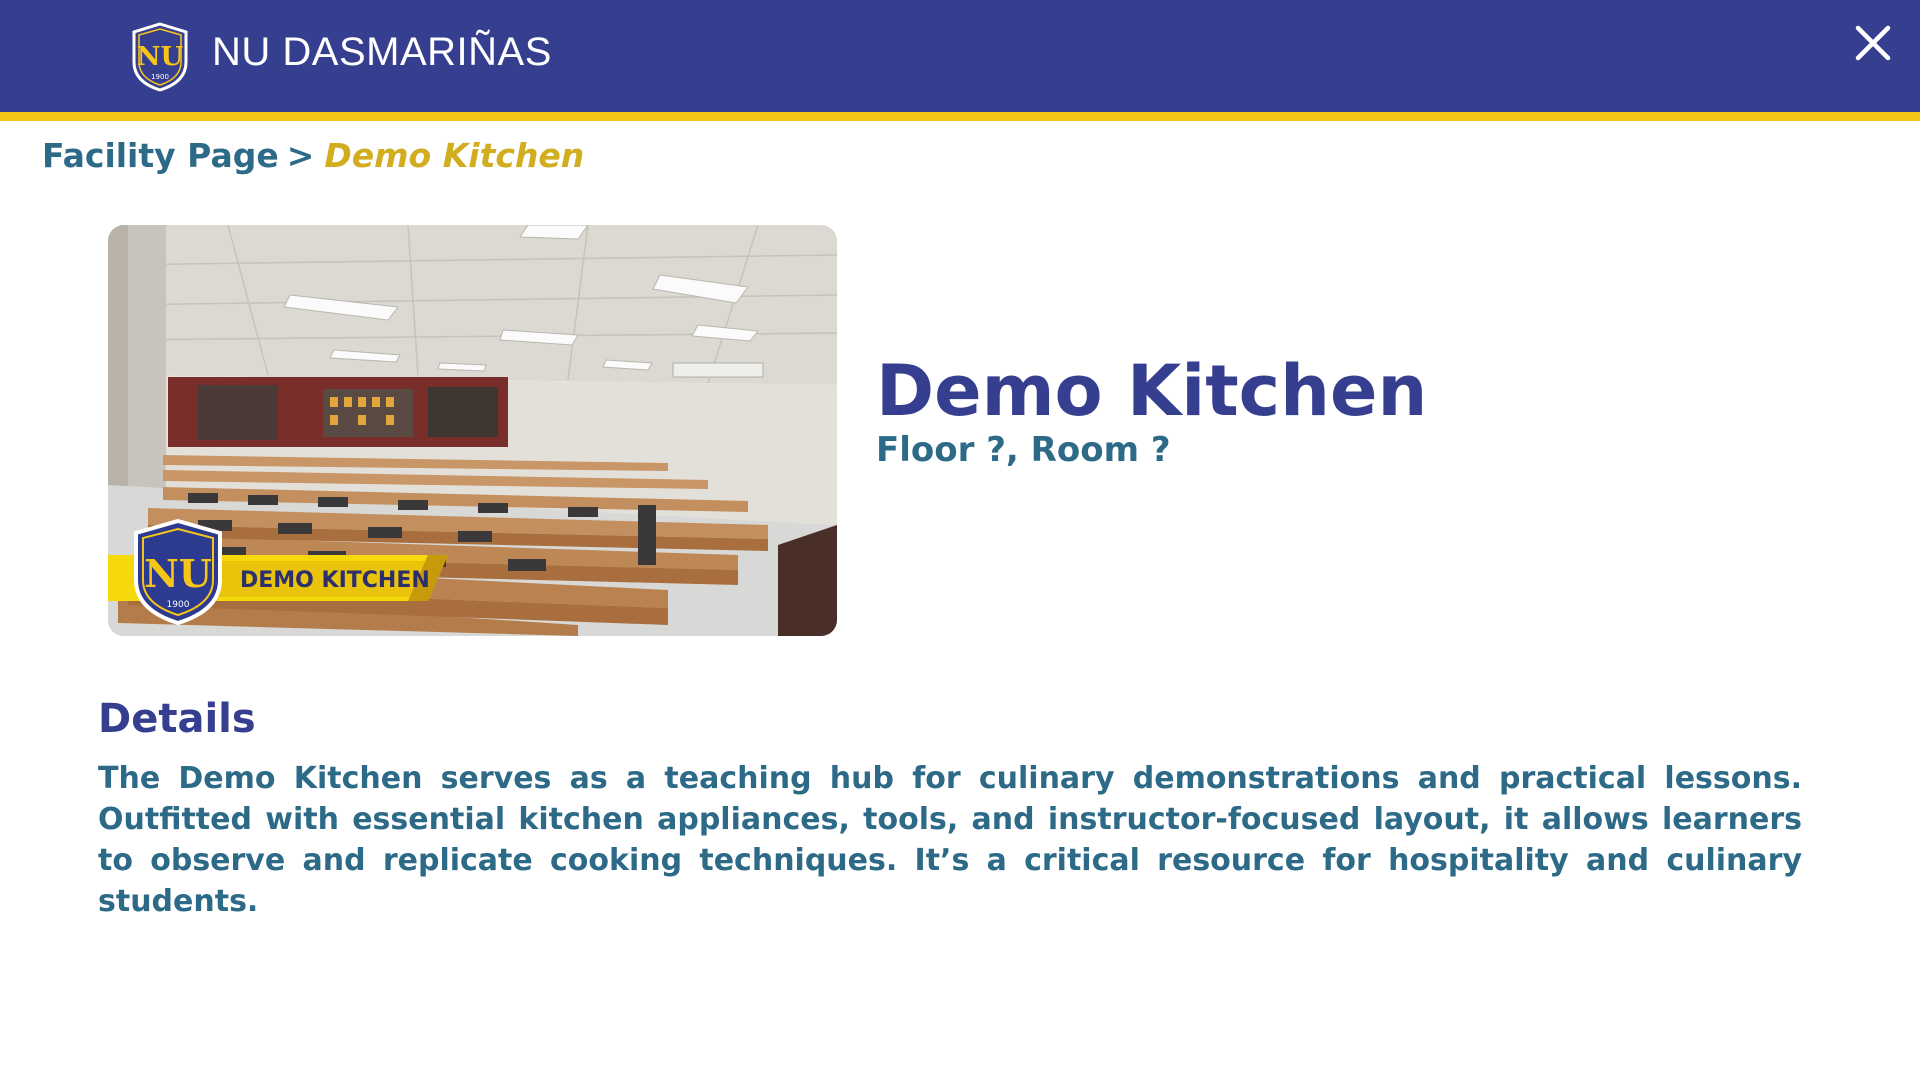  I want to click on photo-banner-label: DEMO KITCHEN, so click(335, 580).